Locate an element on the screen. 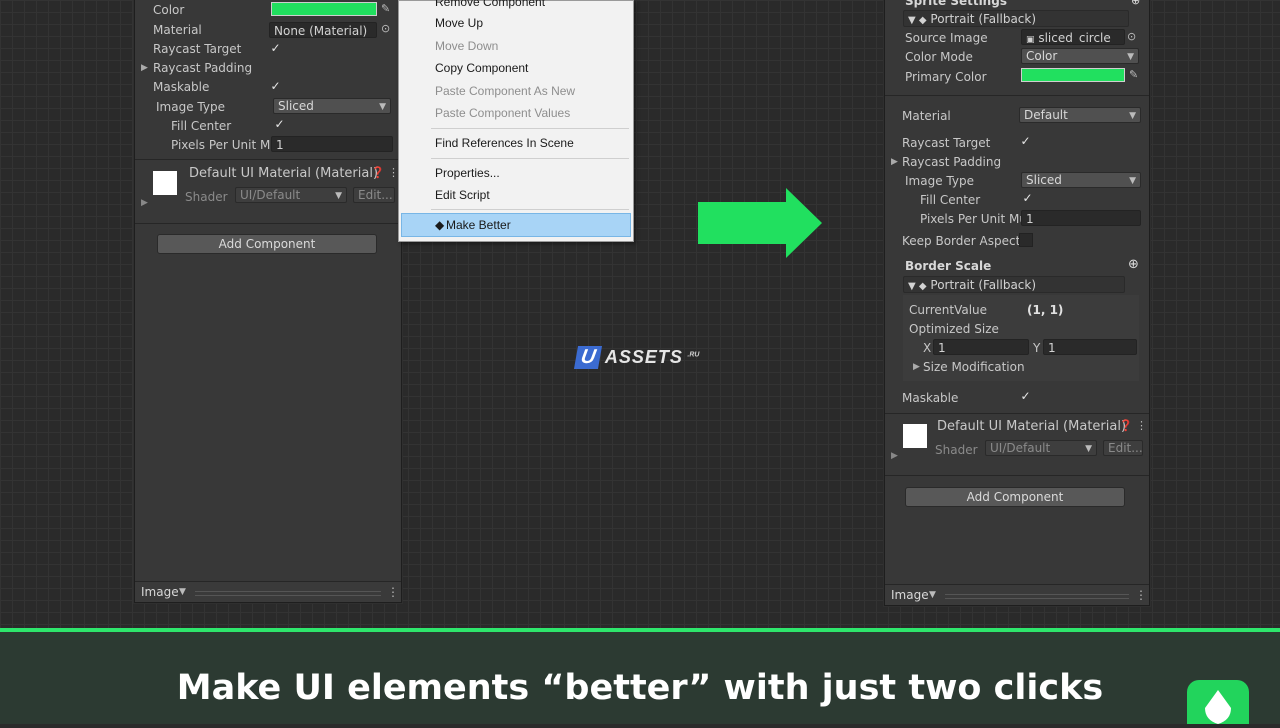 Image resolution: width=1280 pixels, height=728 pixels. optimized-size-label: Optimized Size is located at coordinates (954, 329).